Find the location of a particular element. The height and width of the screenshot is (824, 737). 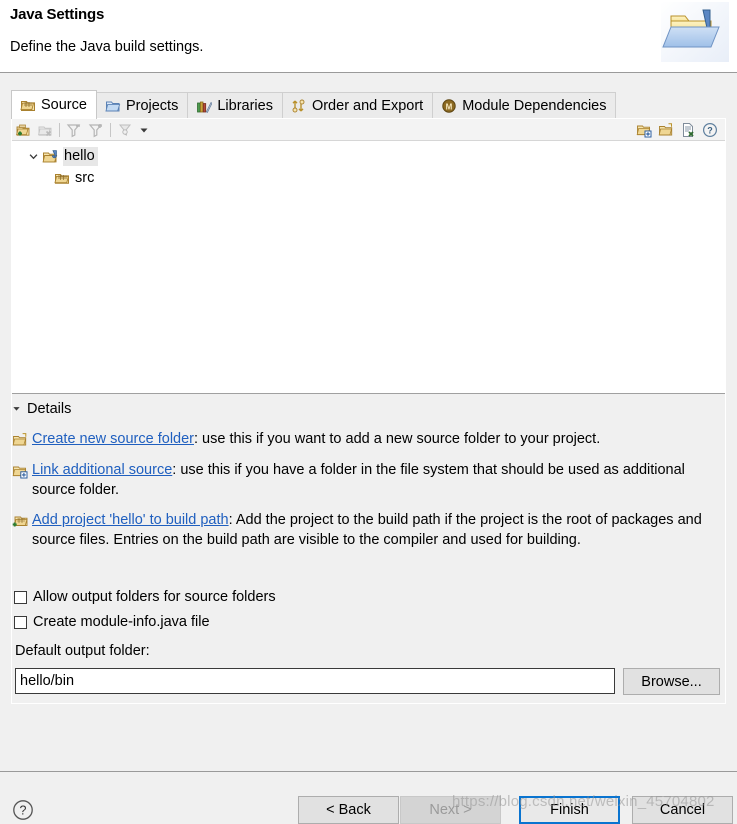

footer-separator is located at coordinates (368, 771).